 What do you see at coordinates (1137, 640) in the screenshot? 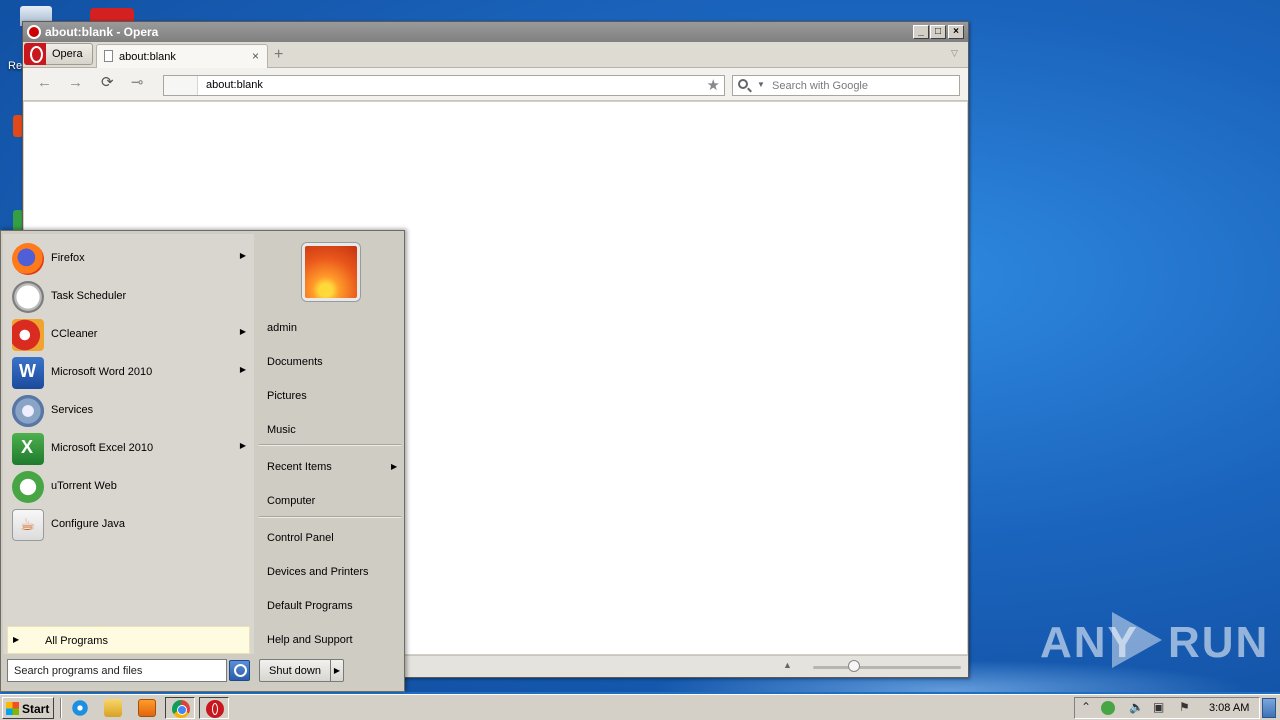
I see `watermark-play-icon` at bounding box center [1137, 640].